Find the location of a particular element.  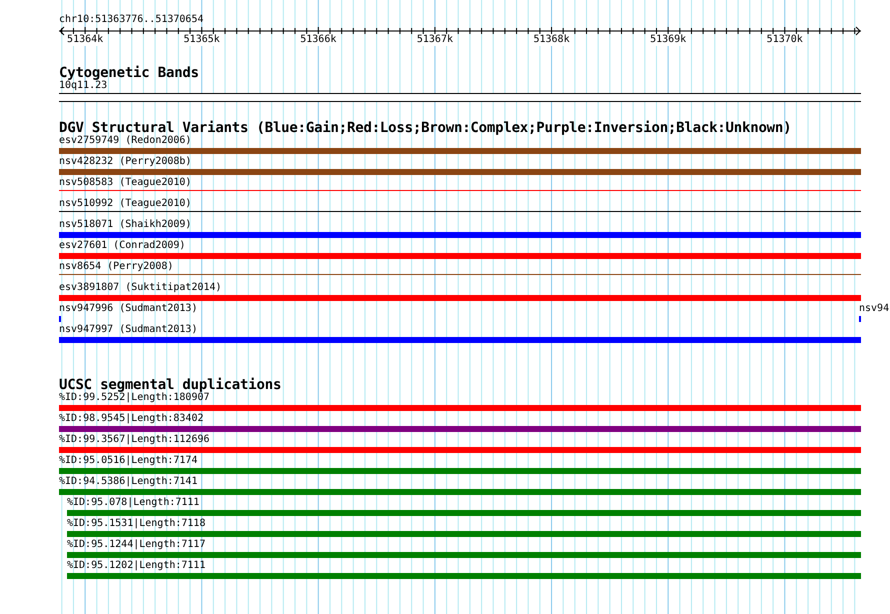

feature-label: nsv8654 (Perry2008) is located at coordinates (116, 267).